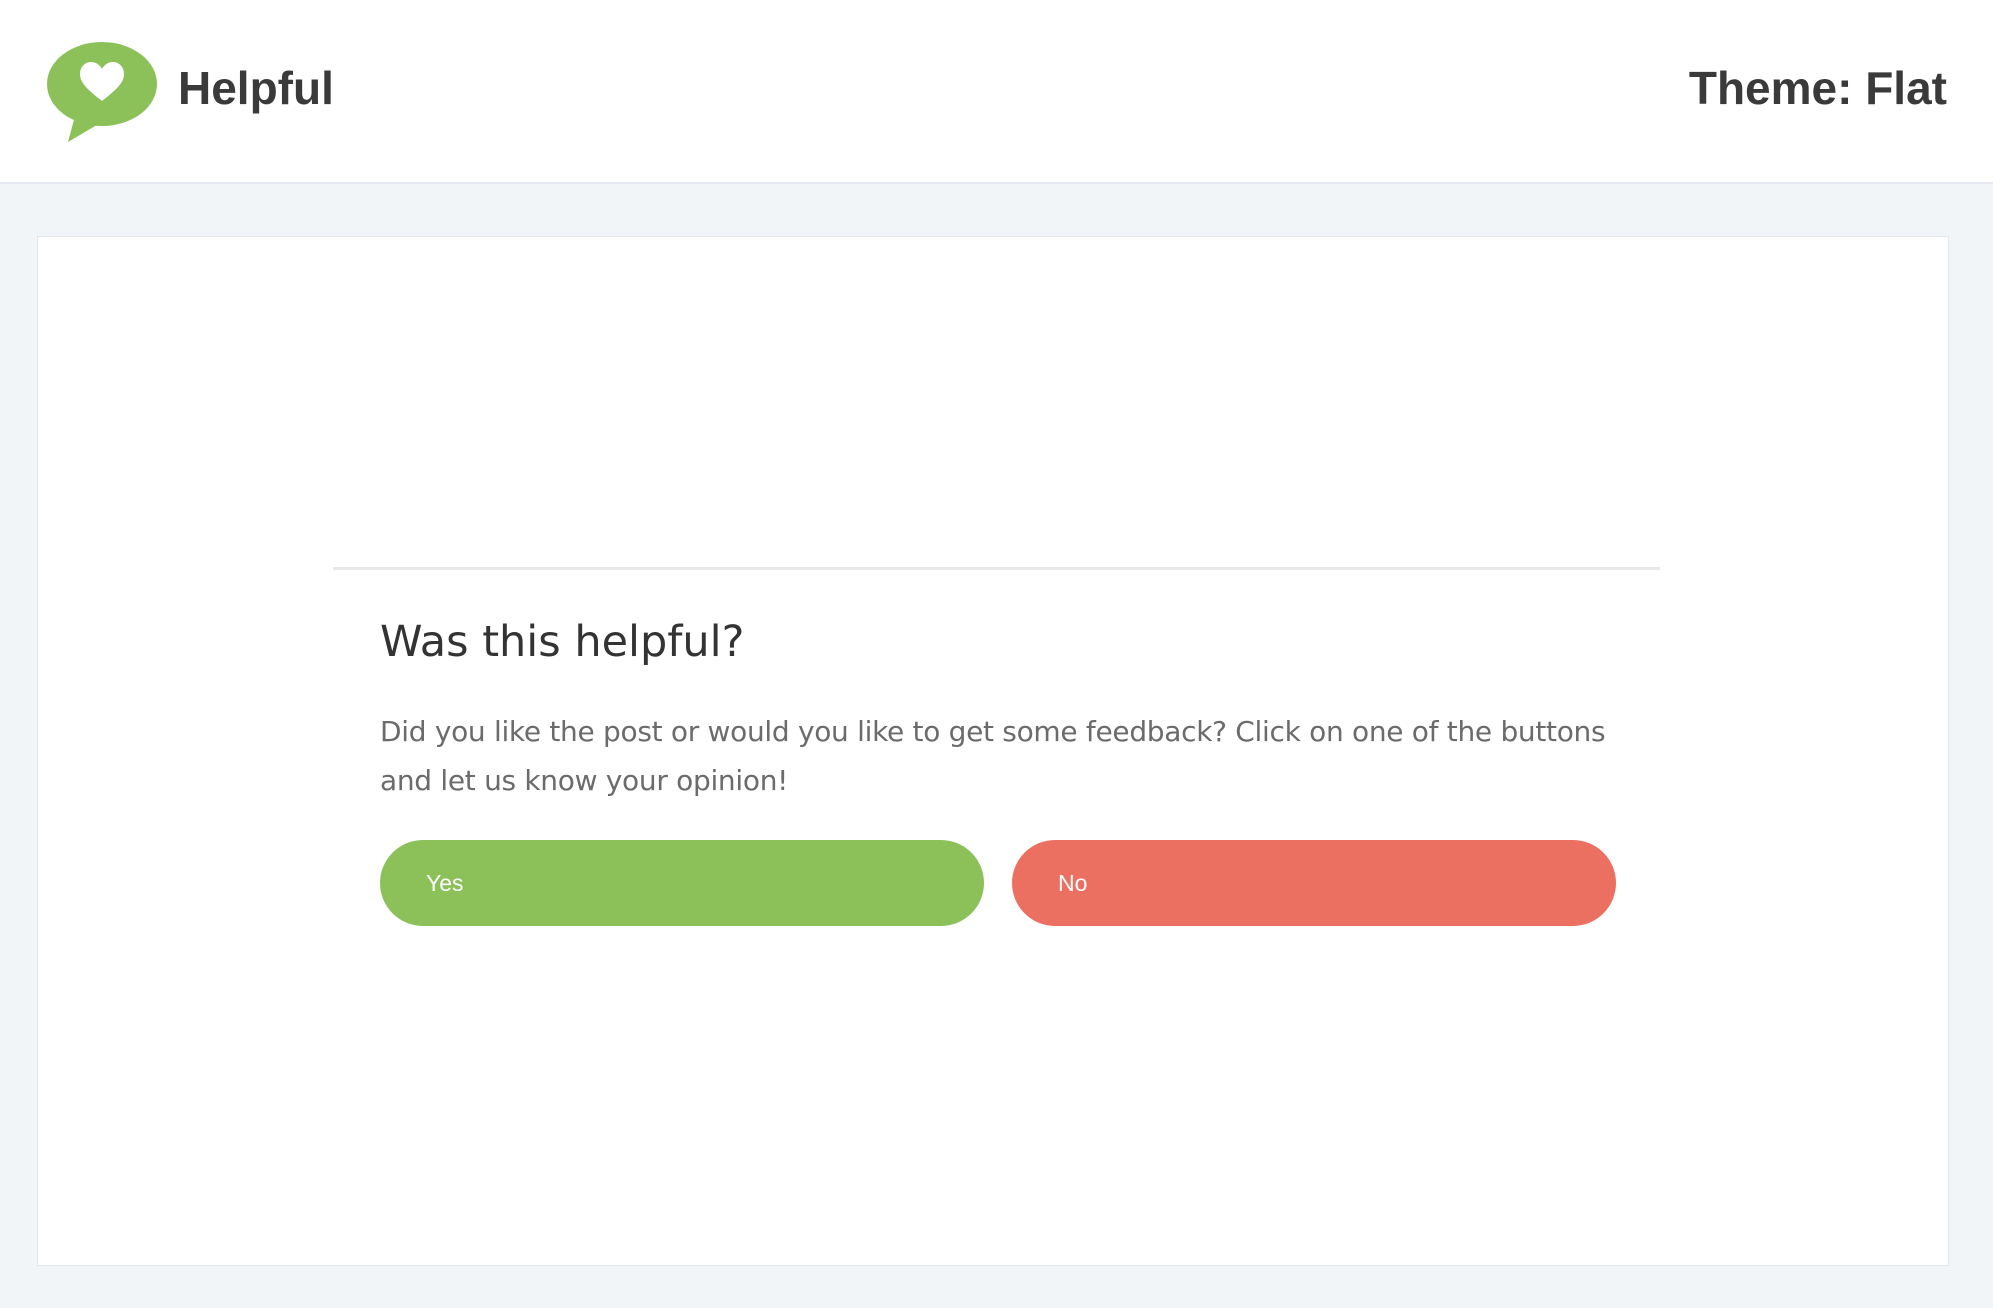  Describe the element at coordinates (1314, 883) in the screenshot. I see `no-button: No` at that location.